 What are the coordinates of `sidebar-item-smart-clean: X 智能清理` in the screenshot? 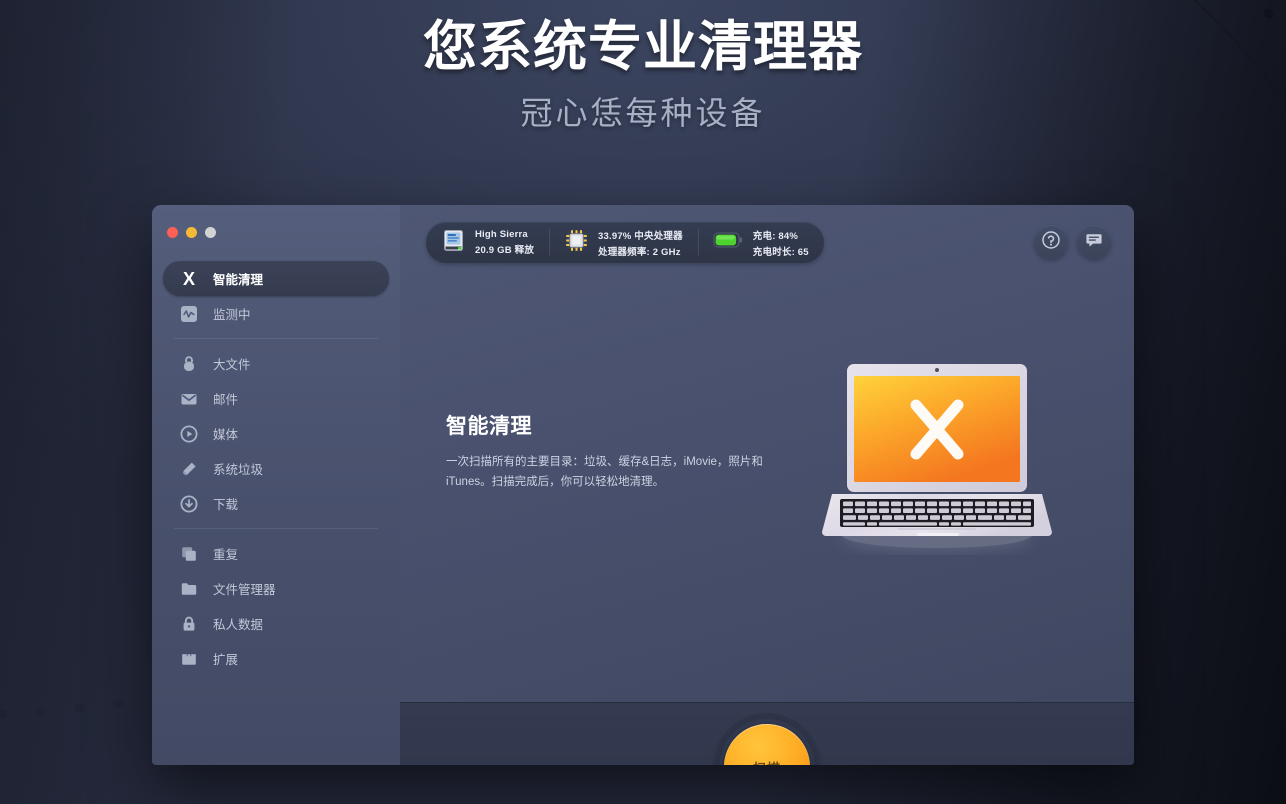 It's located at (276, 278).